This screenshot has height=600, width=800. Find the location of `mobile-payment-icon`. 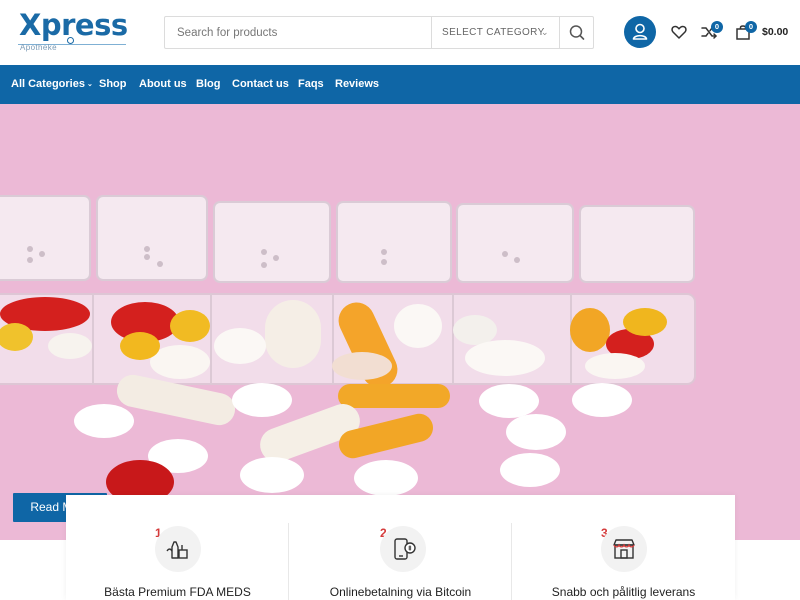

mobile-payment-icon is located at coordinates (405, 549).